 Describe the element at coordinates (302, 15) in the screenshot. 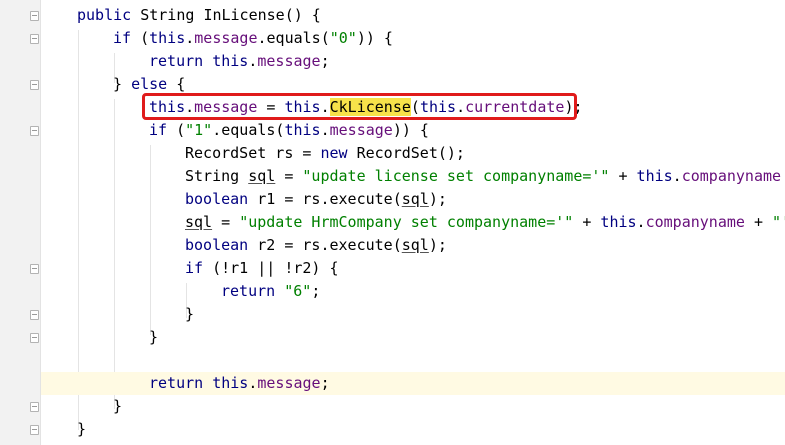

I see `token: () {` at that location.